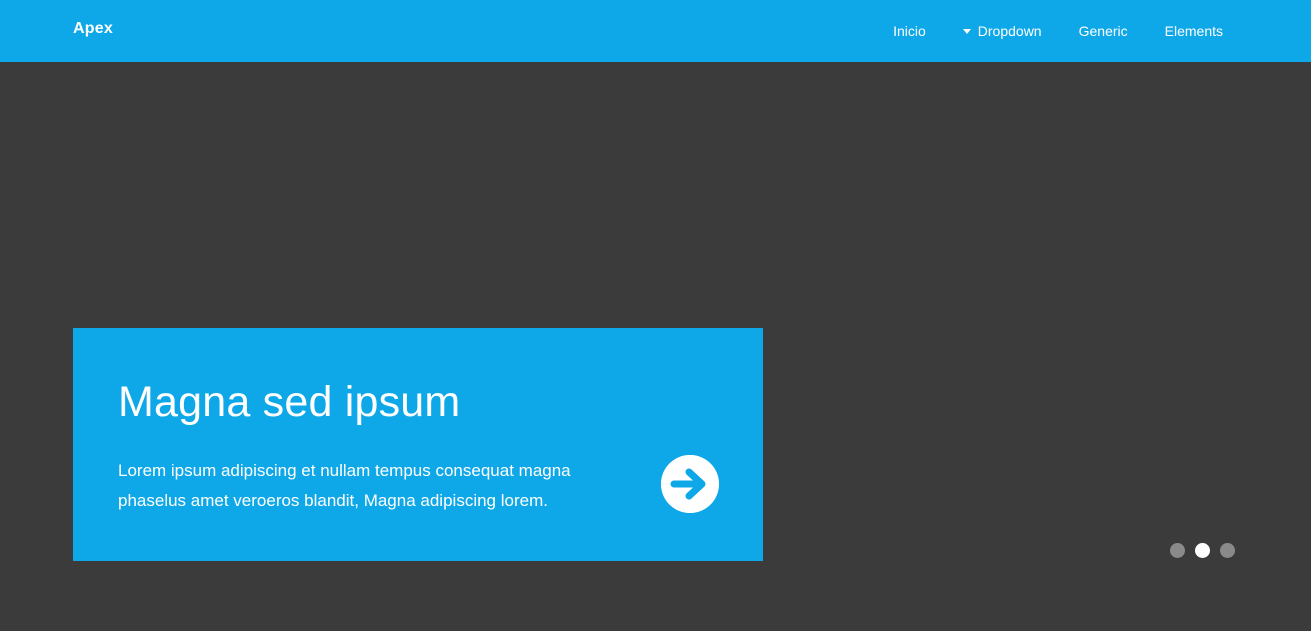 Image resolution: width=1311 pixels, height=631 pixels. I want to click on next-arrow-button, so click(690, 484).